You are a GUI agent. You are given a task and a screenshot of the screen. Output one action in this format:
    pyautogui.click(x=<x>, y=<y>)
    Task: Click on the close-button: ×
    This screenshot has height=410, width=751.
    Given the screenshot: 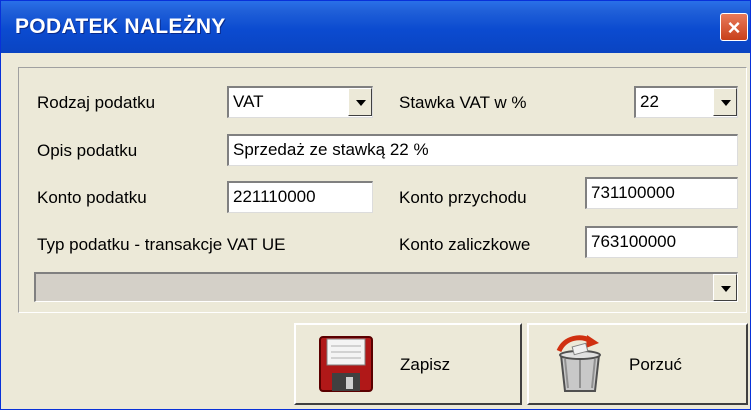 What is the action you would take?
    pyautogui.click(x=734, y=27)
    